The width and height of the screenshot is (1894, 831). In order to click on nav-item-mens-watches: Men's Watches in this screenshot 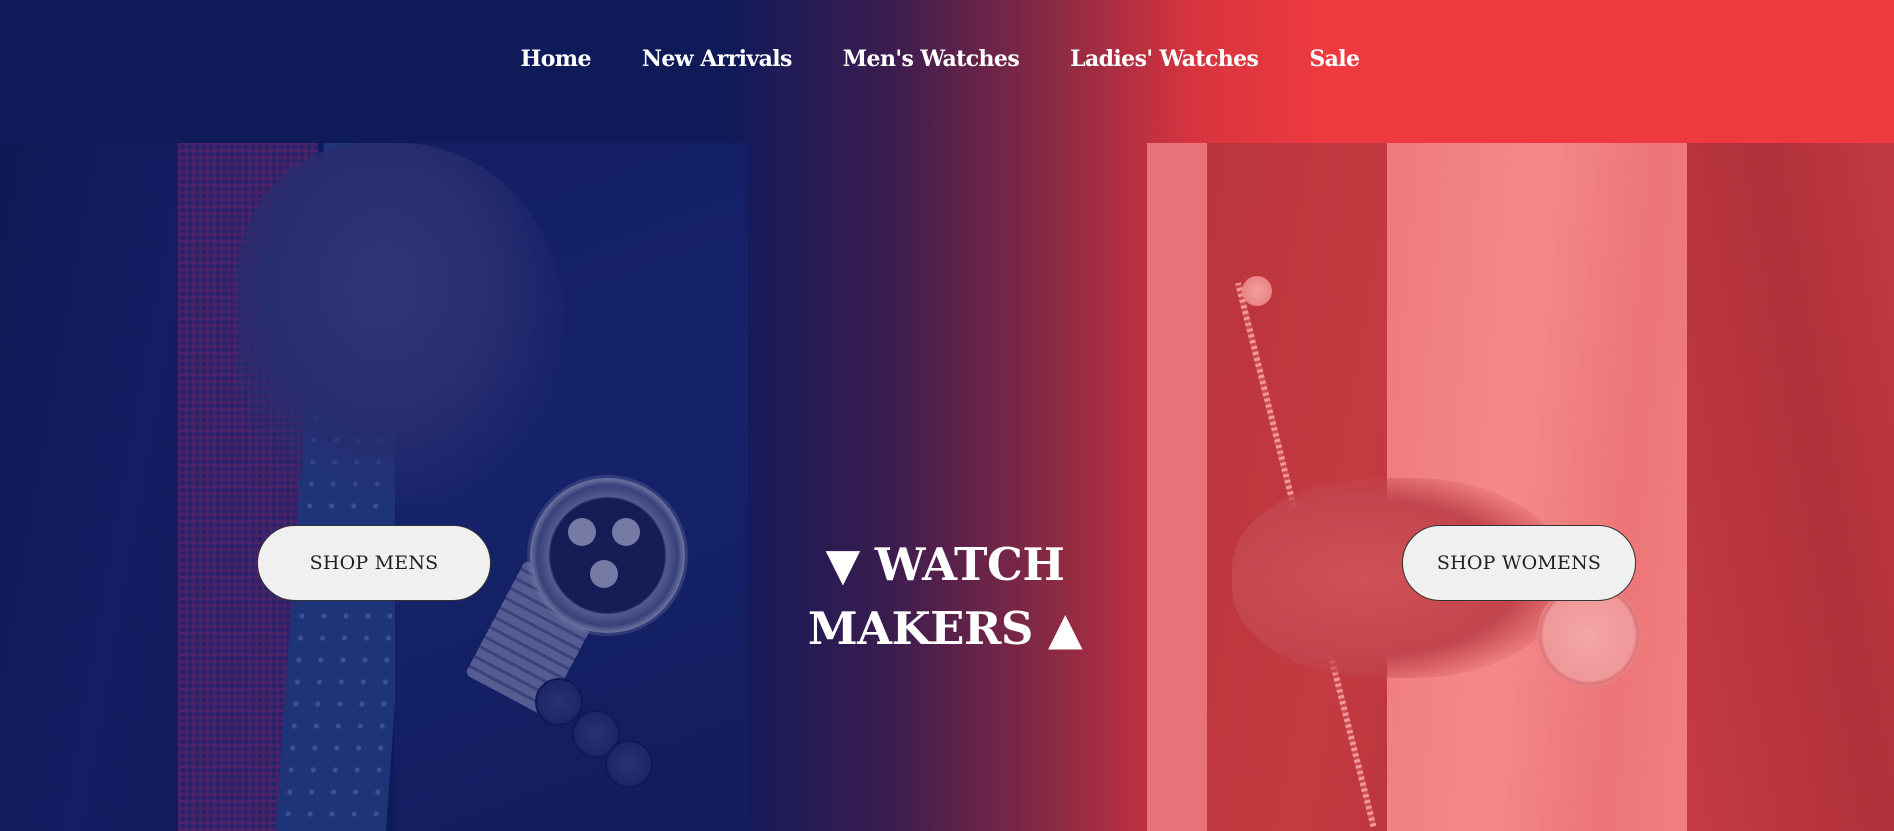, I will do `click(931, 59)`.